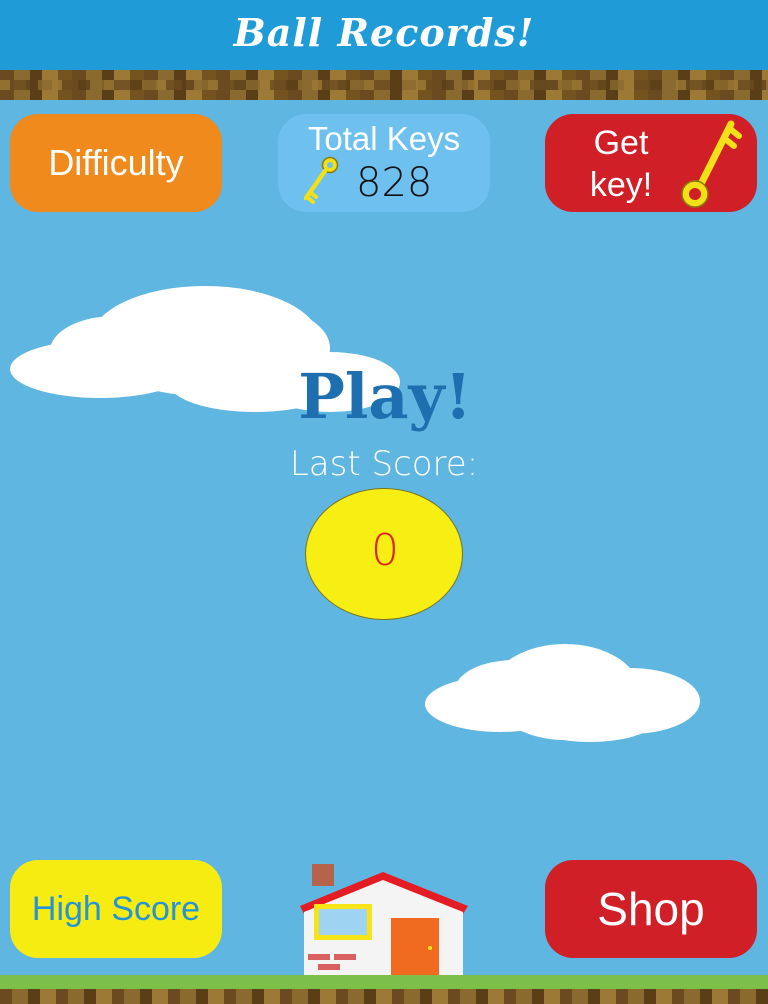 The height and width of the screenshot is (1004, 768). Describe the element at coordinates (116, 163) in the screenshot. I see `difficulty-button: Difficulty` at that location.